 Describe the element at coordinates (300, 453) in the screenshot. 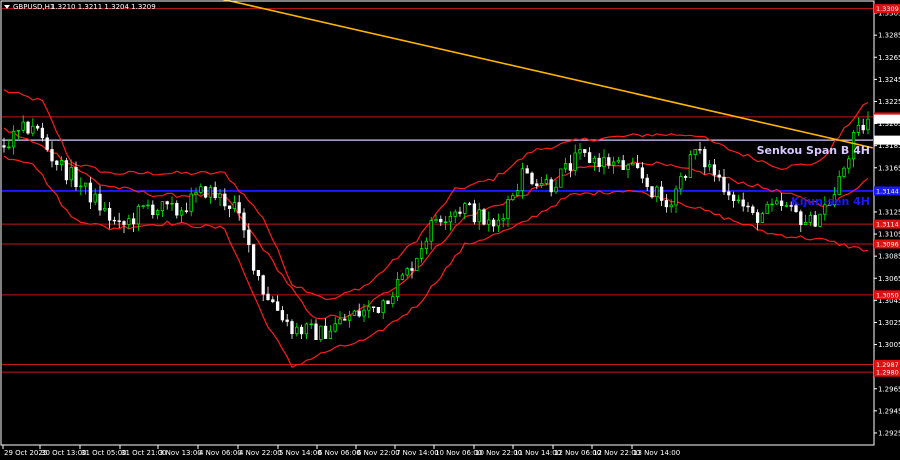

I see `x-tick-label: 5 Nov 14:00` at that location.